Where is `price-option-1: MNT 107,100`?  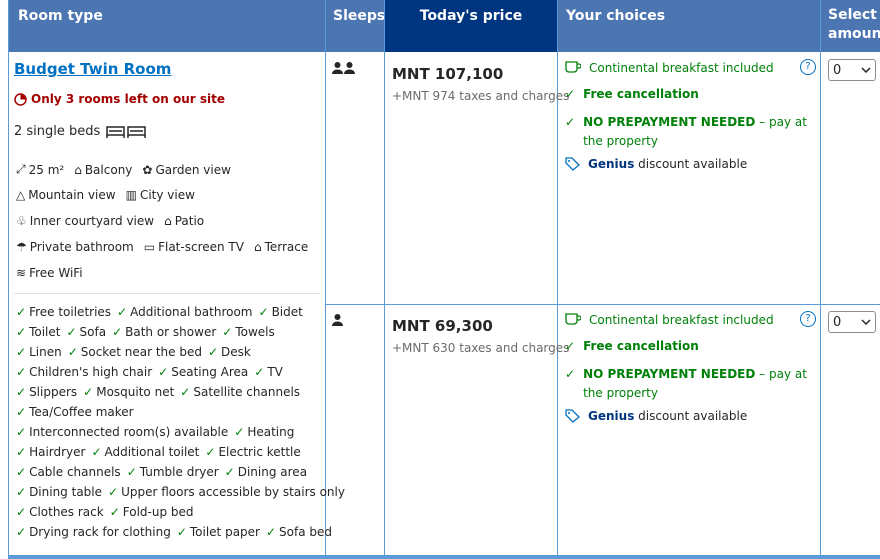 price-option-1: MNT 107,100 is located at coordinates (448, 74).